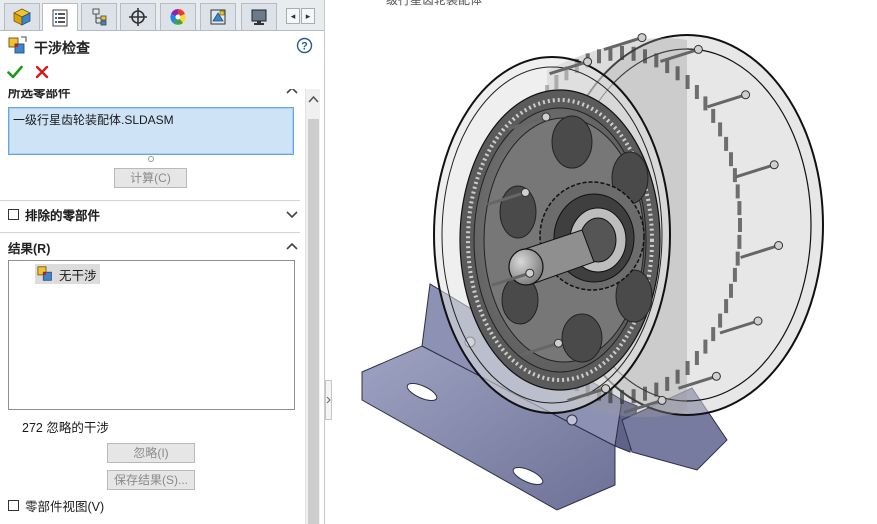 Image resolution: width=877 pixels, height=524 pixels. I want to click on calculate-button: 计算(C), so click(150, 178).